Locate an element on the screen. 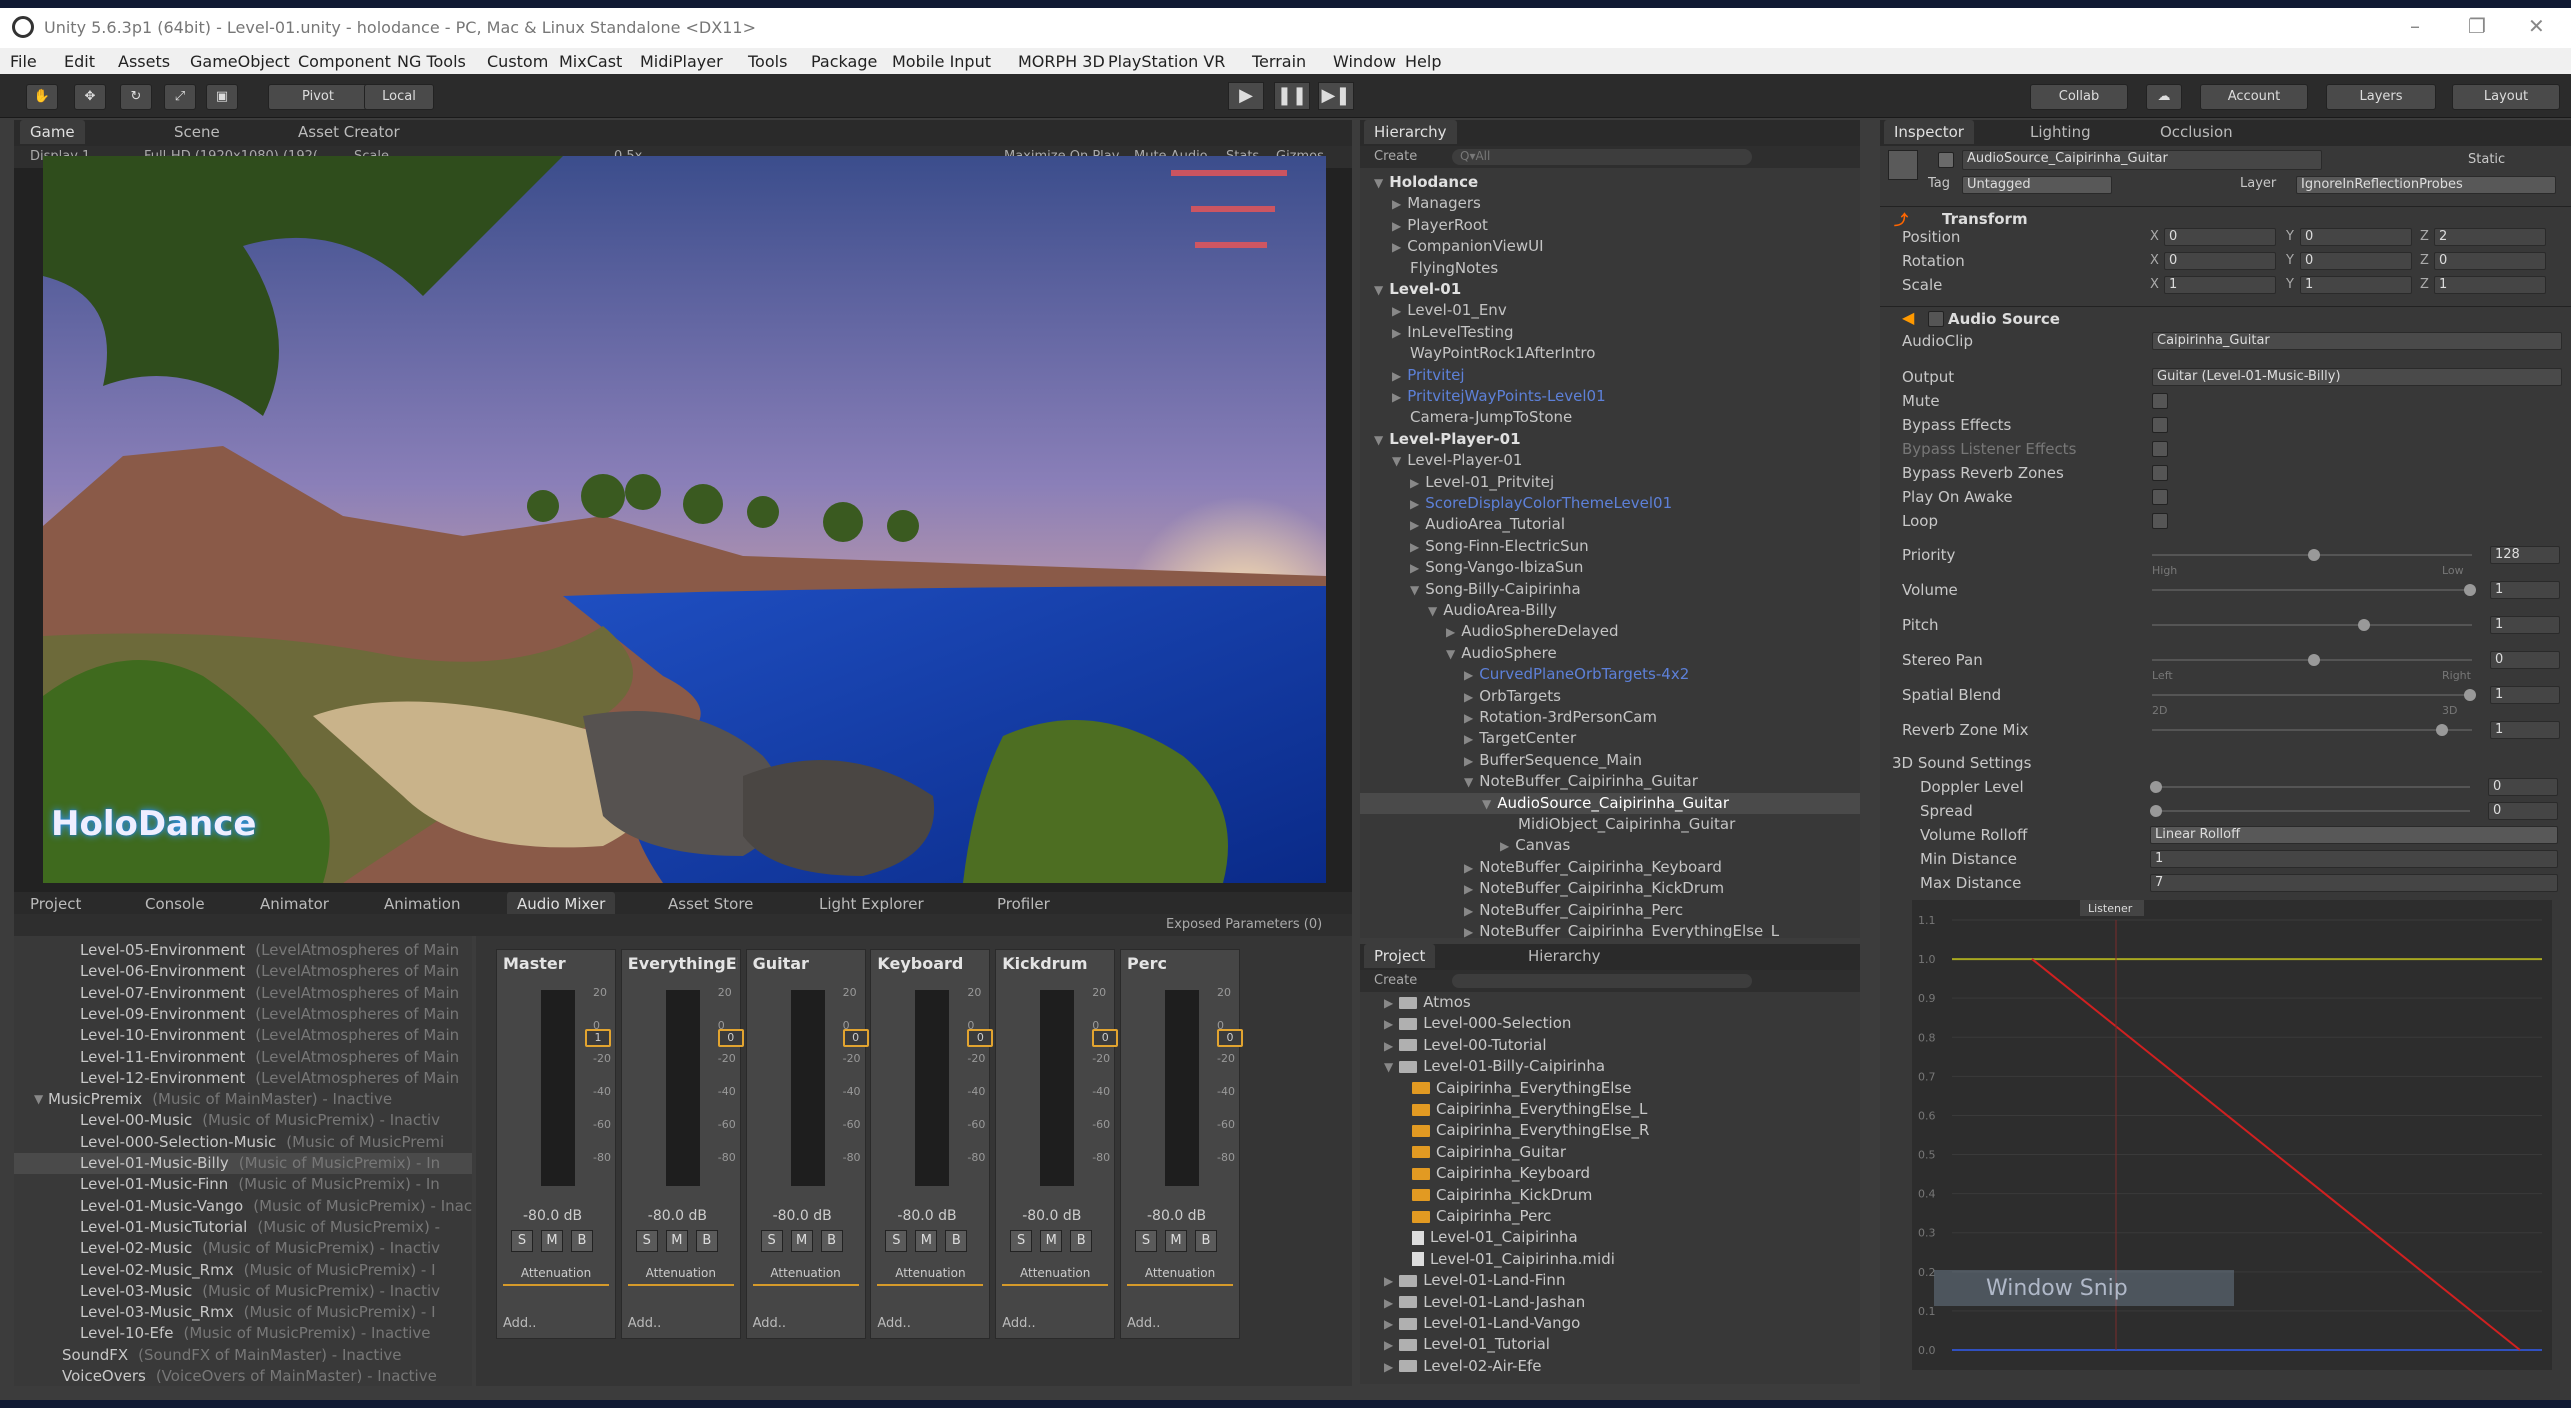  volume-fader-handle: 0 is located at coordinates (1105, 1038).